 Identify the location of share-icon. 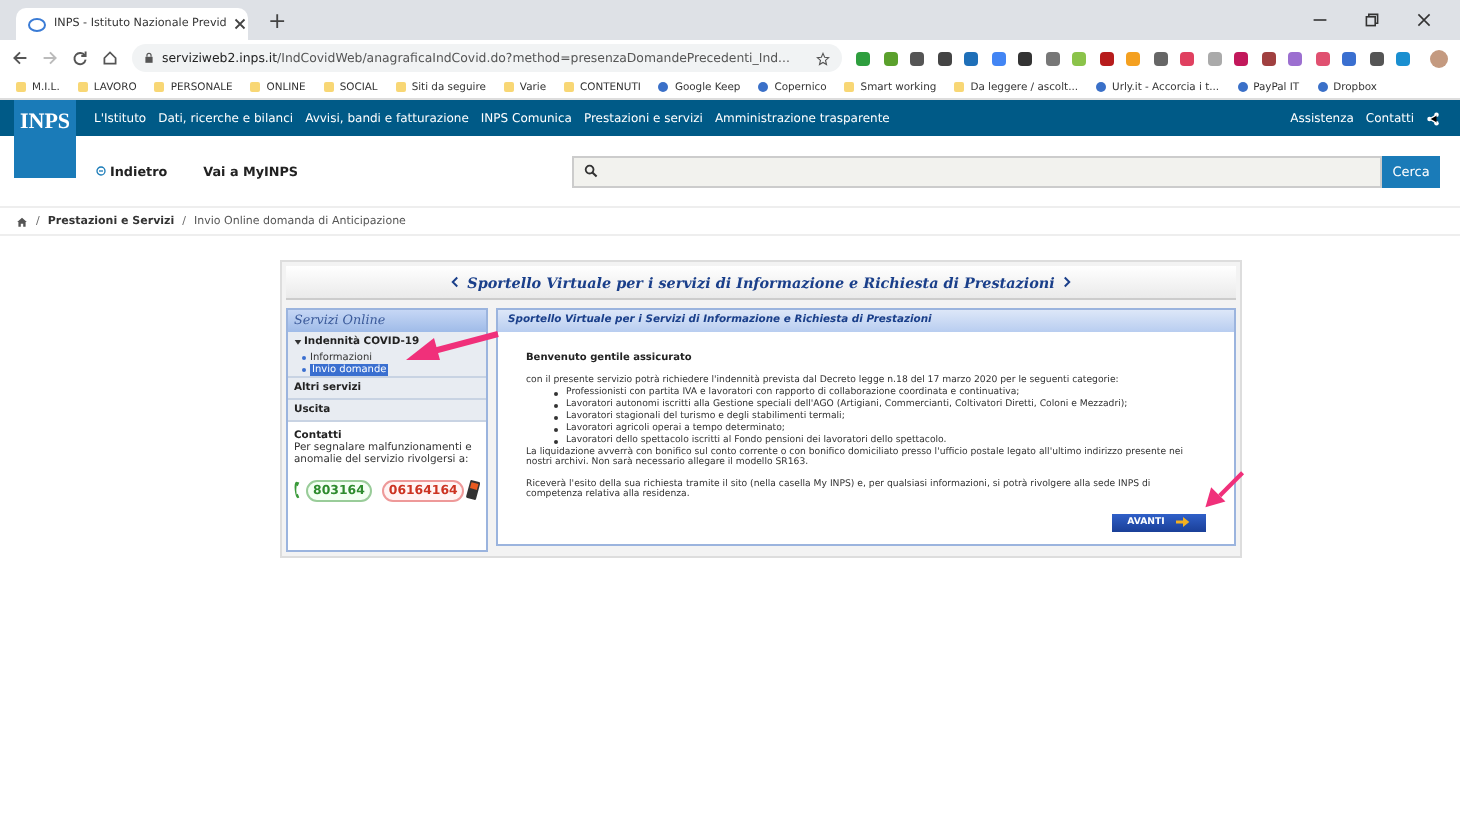
(1433, 118).